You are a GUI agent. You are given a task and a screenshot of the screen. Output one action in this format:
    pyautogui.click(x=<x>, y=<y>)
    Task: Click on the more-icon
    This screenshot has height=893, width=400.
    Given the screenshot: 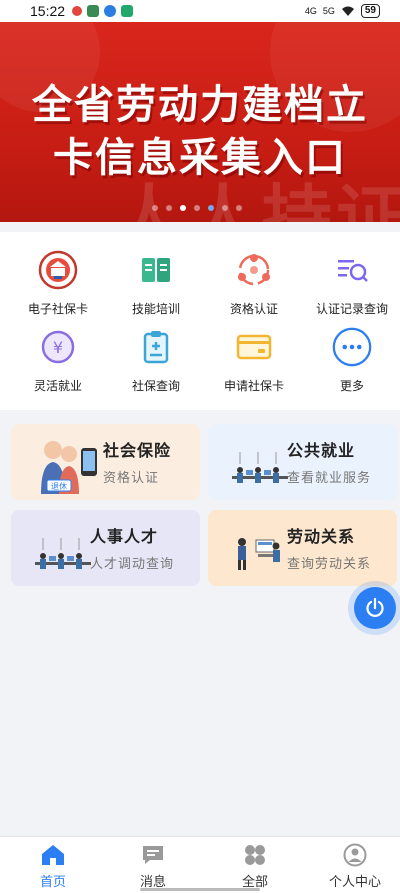 What is the action you would take?
    pyautogui.click(x=352, y=347)
    